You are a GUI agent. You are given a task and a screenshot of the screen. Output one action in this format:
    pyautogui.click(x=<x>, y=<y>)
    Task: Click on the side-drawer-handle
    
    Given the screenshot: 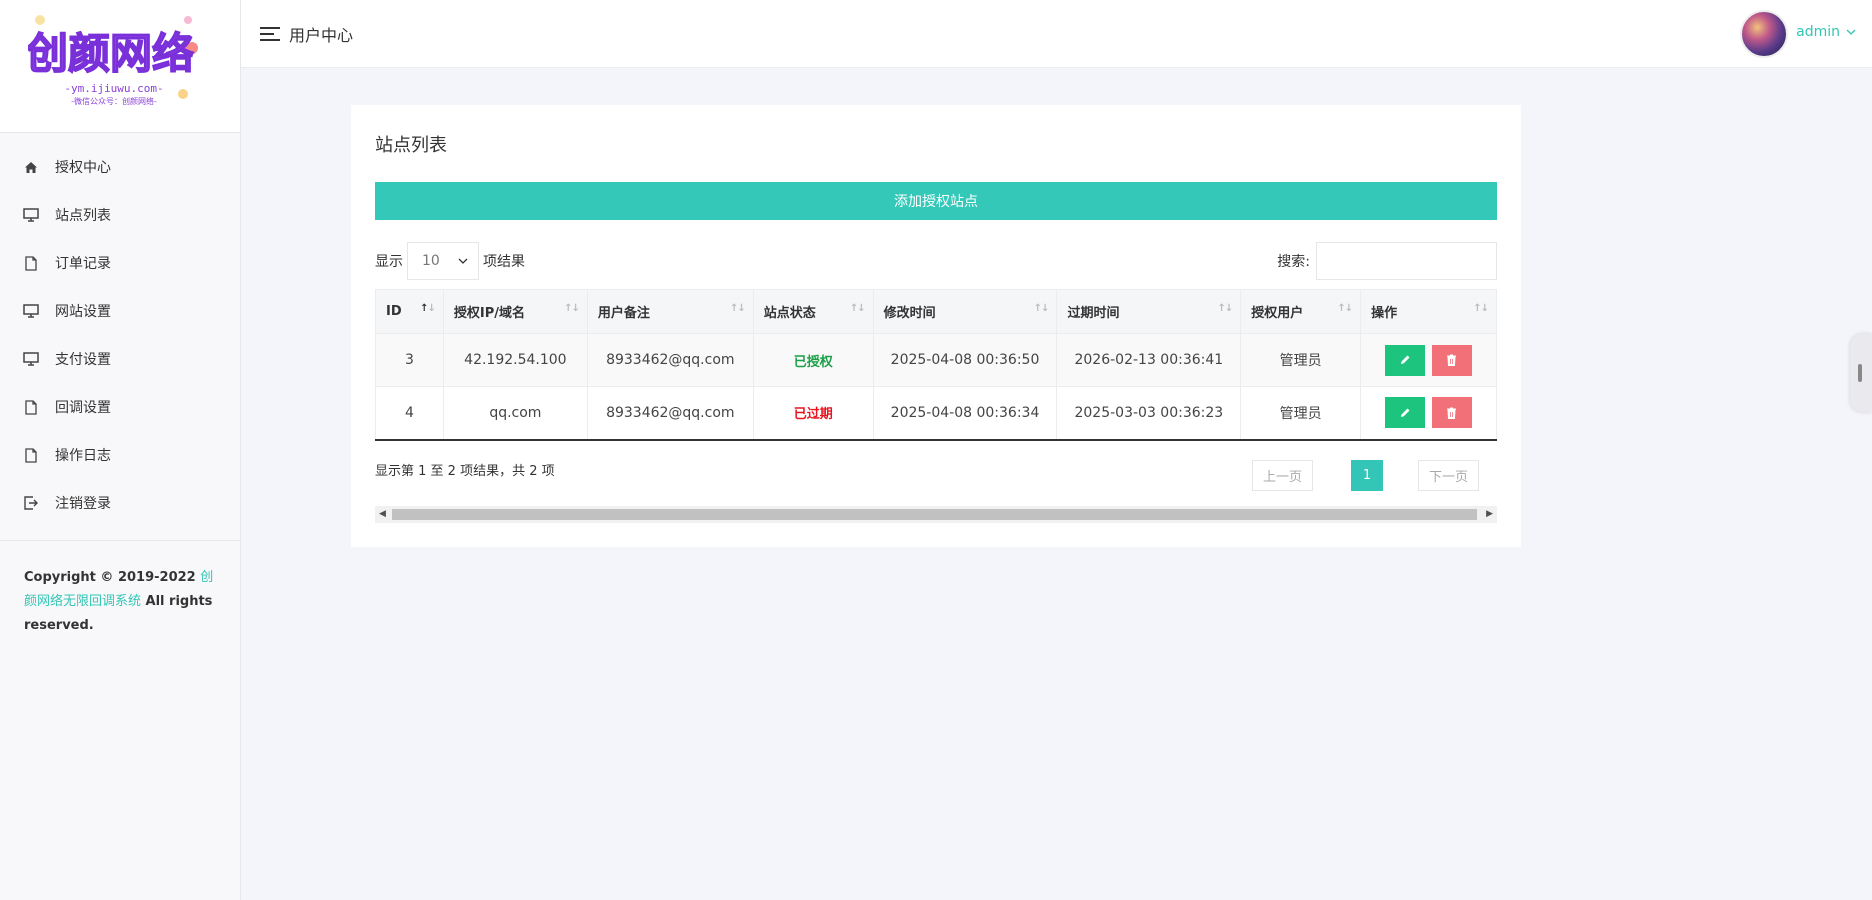 What is the action you would take?
    pyautogui.click(x=1861, y=373)
    